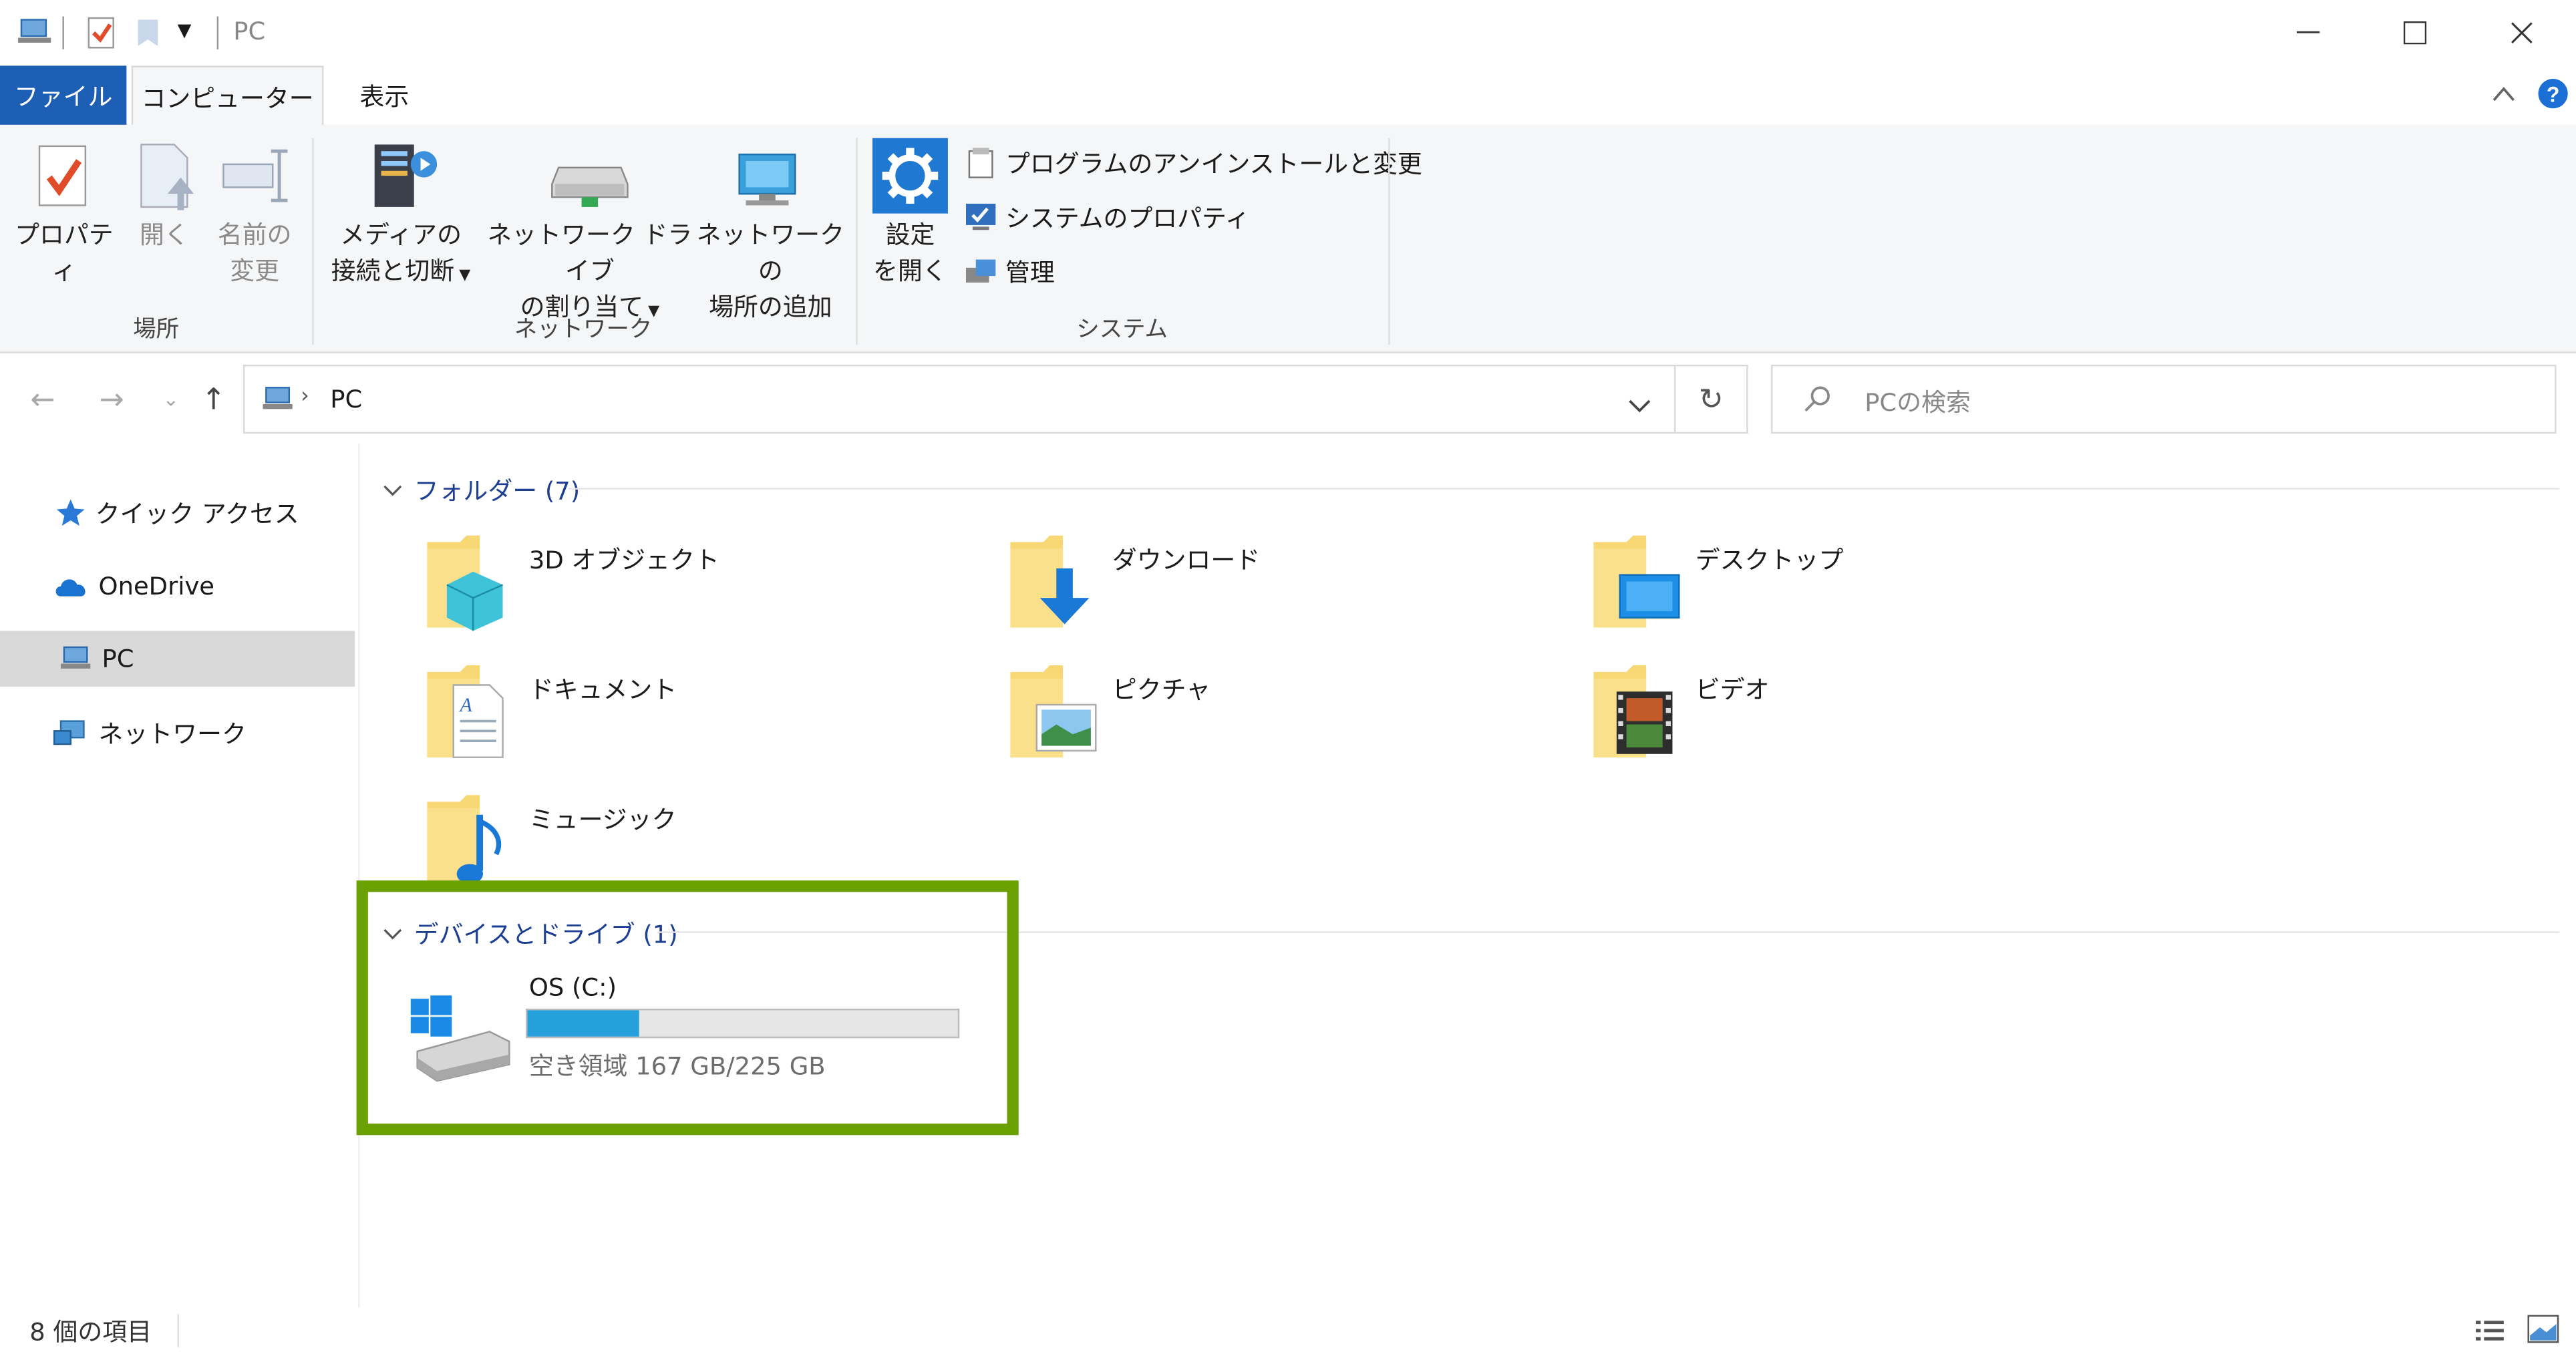  What do you see at coordinates (959, 399) in the screenshot?
I see `address-bar: › PC` at bounding box center [959, 399].